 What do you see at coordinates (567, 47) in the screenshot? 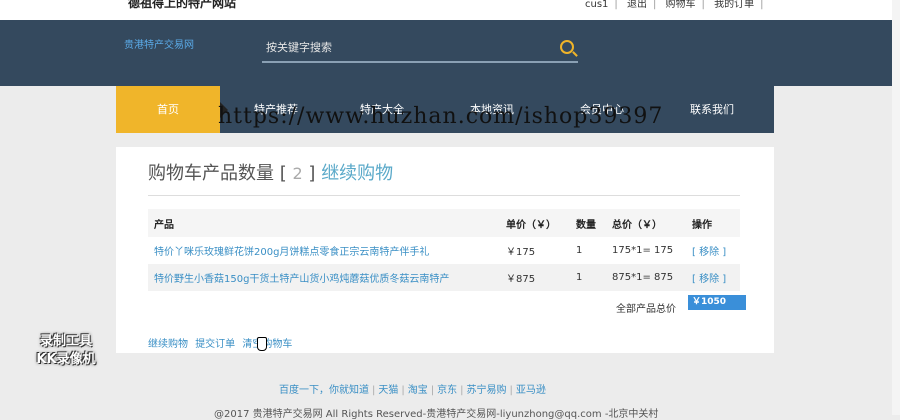
I see `search-icon` at bounding box center [567, 47].